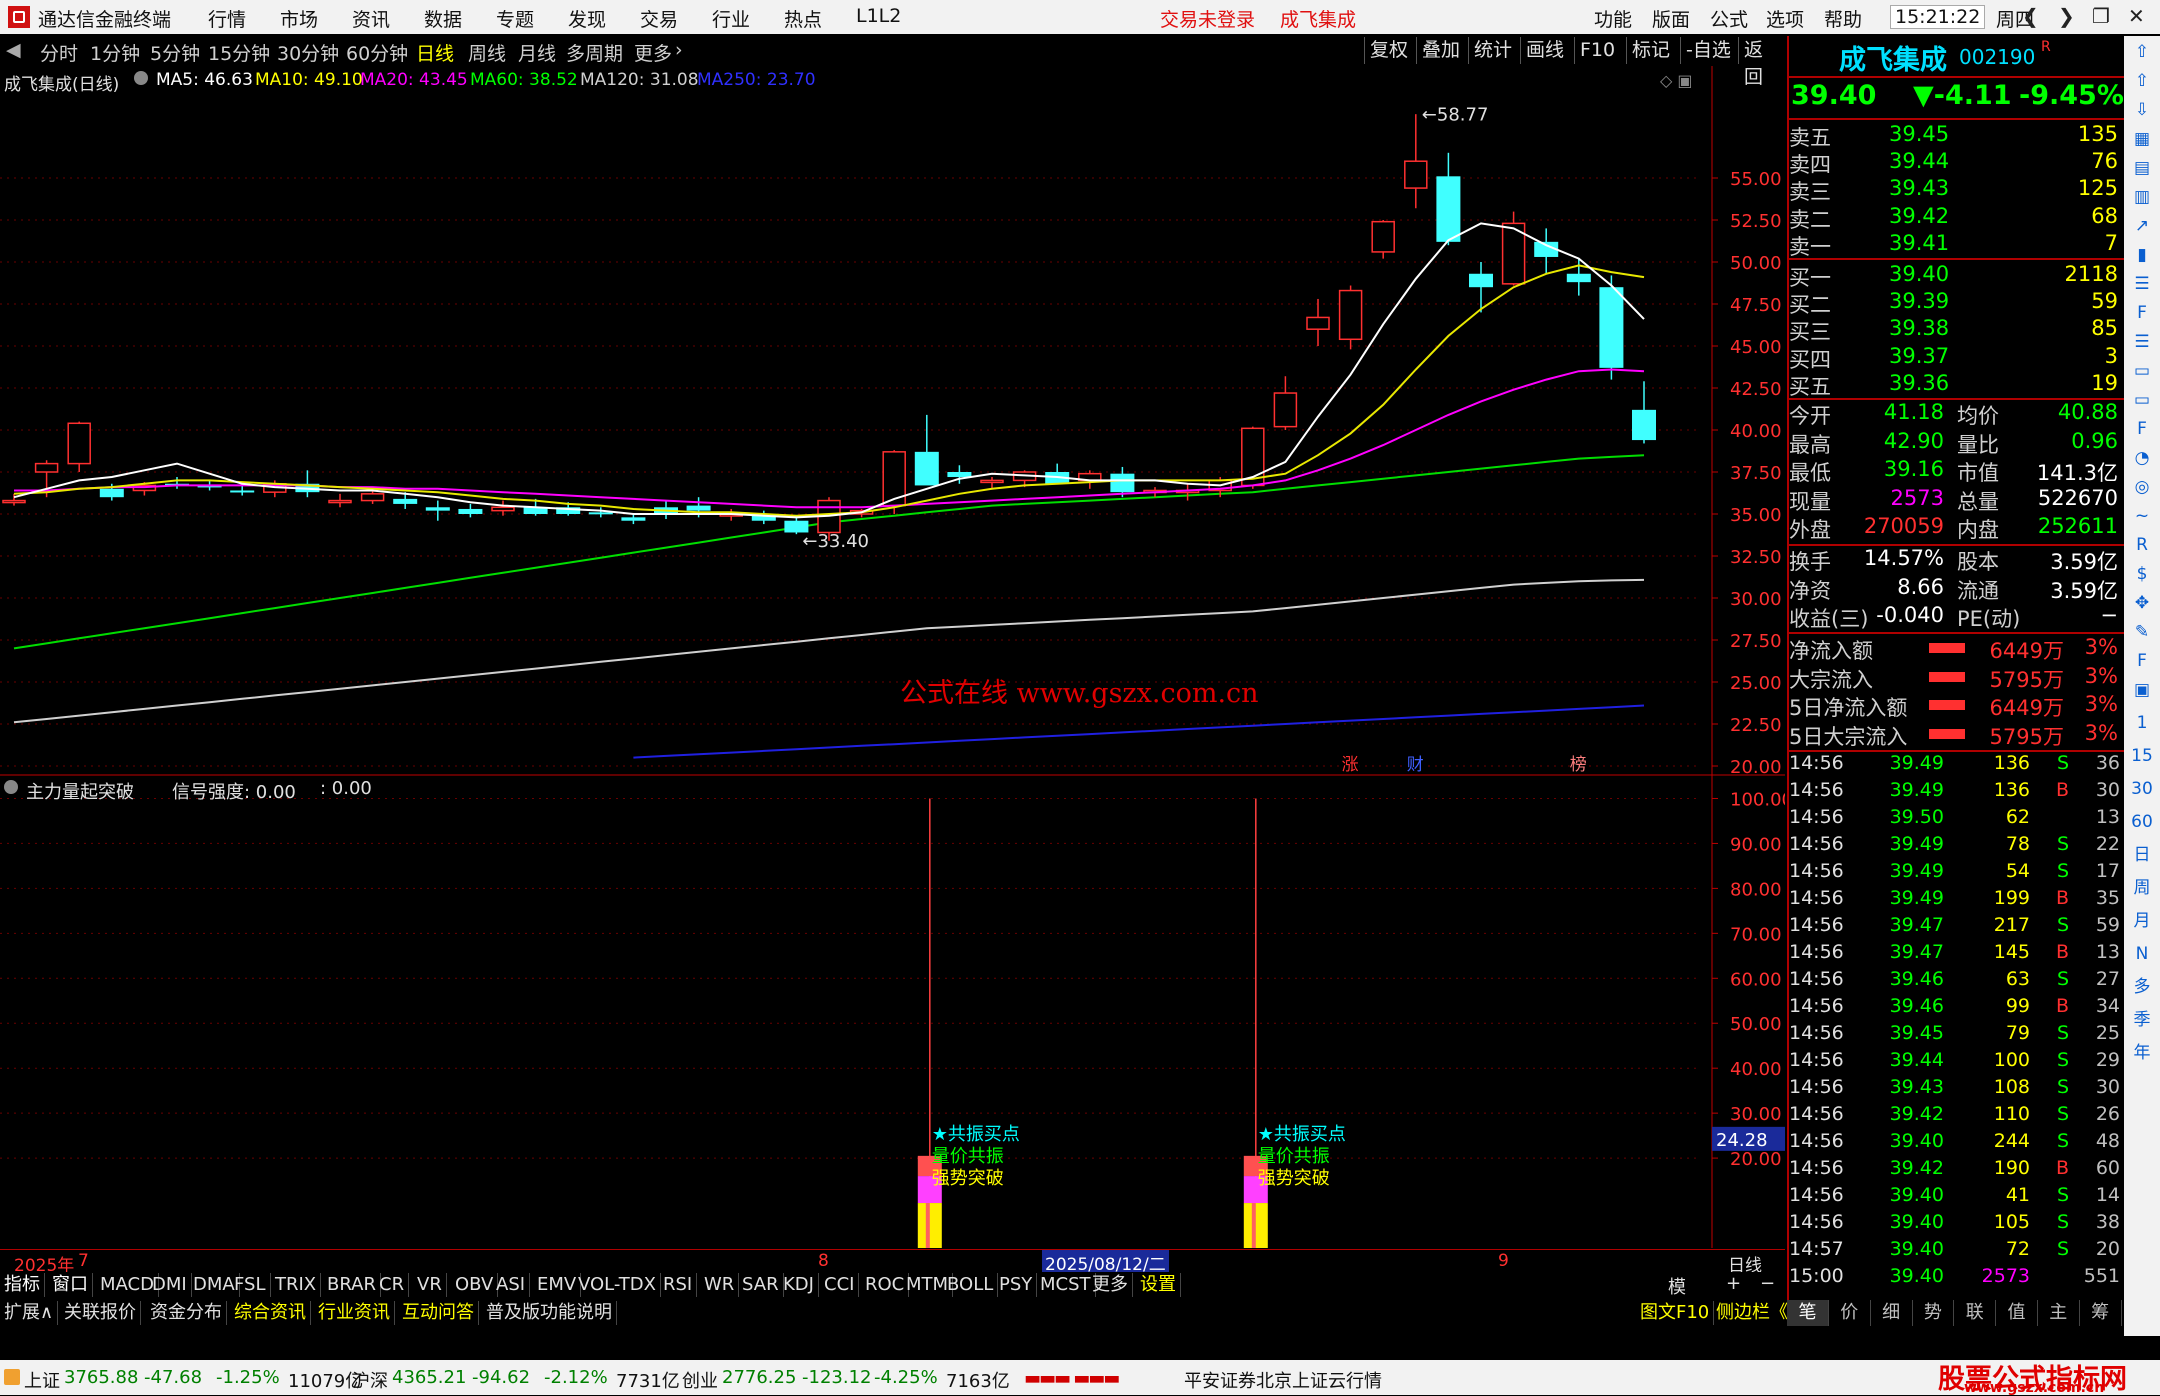 This screenshot has height=1396, width=2160. Describe the element at coordinates (270, 1313) in the screenshot. I see `tab-comprehensive-news: 综合资讯` at that location.